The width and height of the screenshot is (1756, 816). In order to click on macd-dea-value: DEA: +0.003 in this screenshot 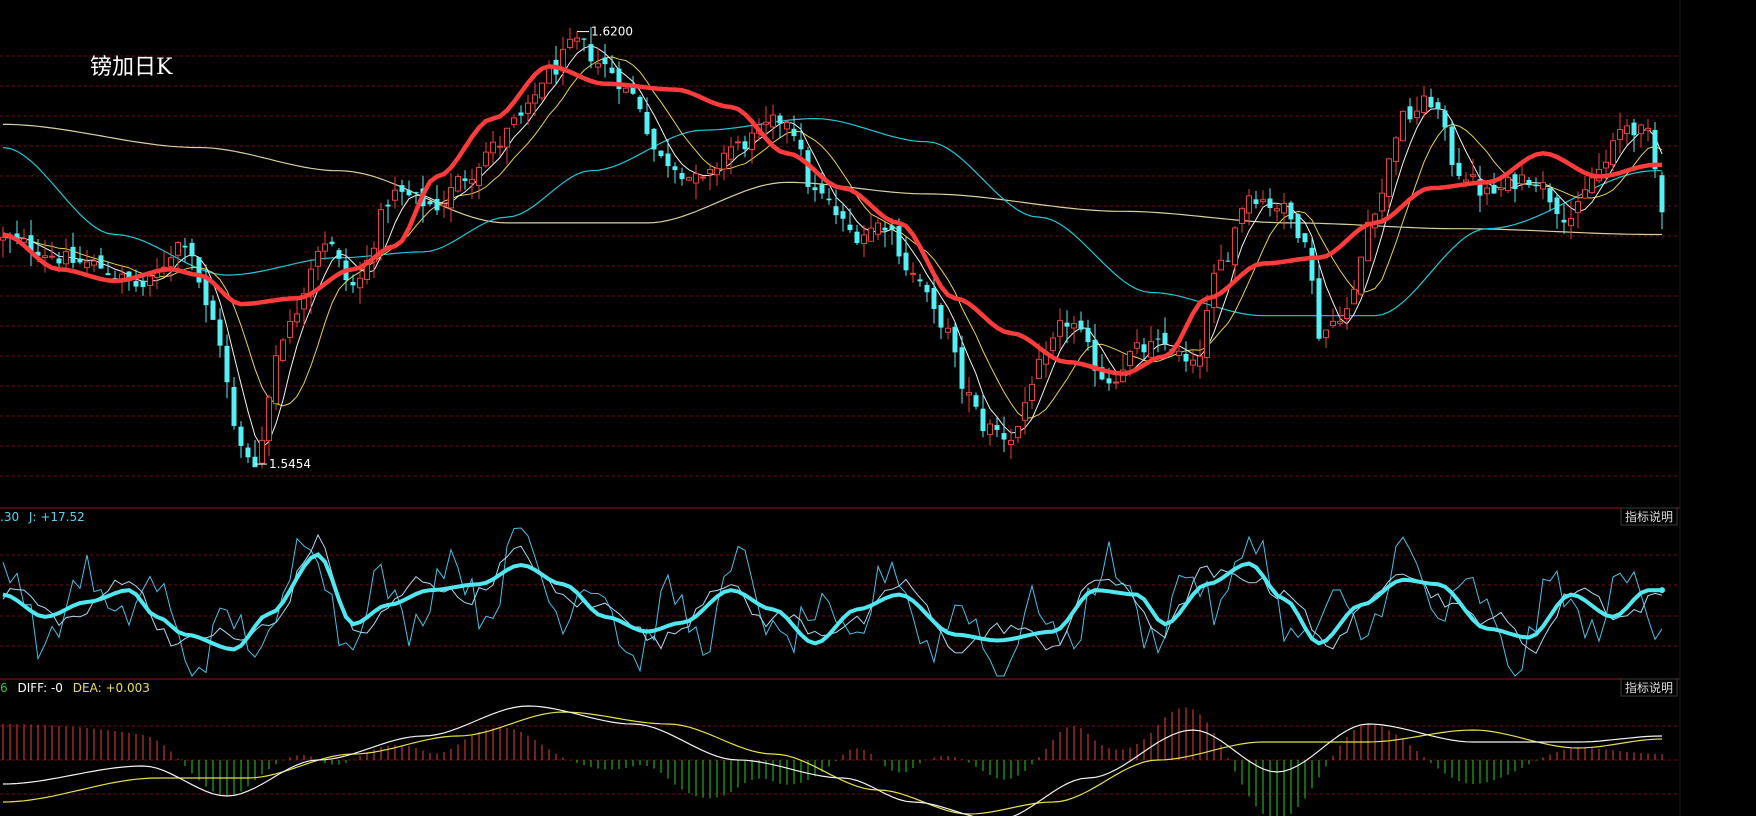, I will do `click(111, 688)`.